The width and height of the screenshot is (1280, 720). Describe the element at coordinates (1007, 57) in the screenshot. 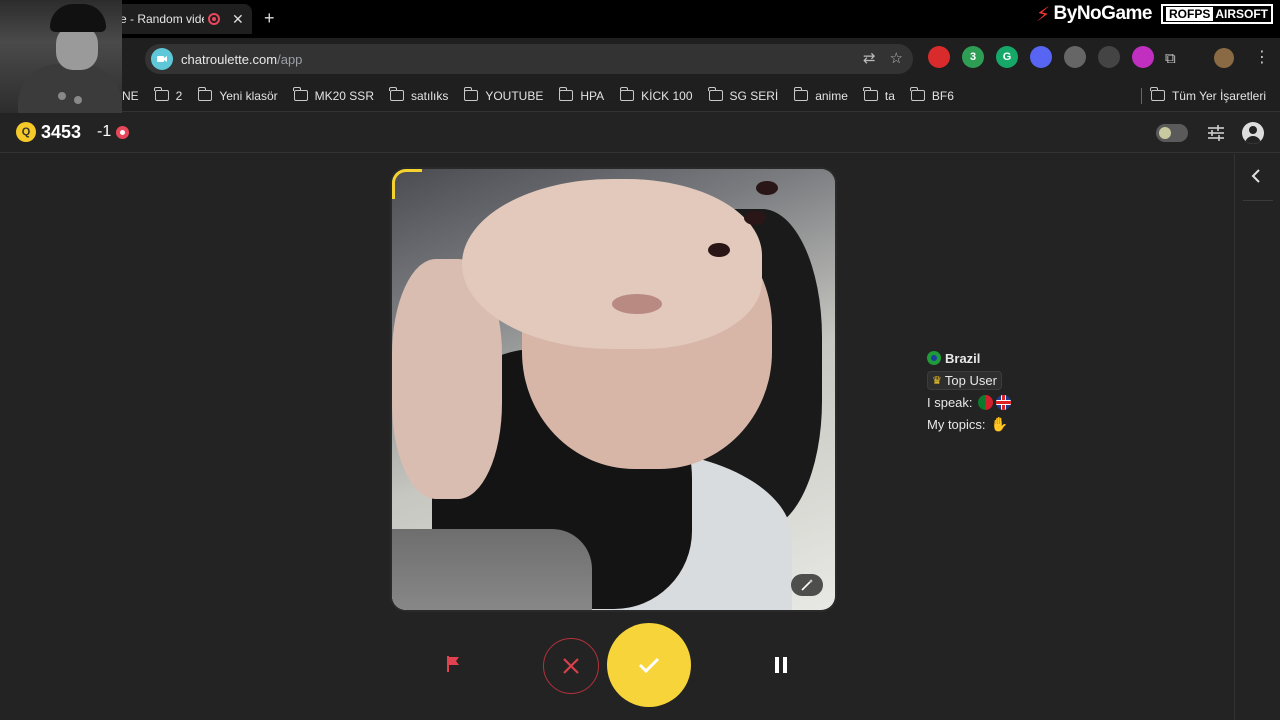

I see `grammarly-ext-icon: G` at that location.